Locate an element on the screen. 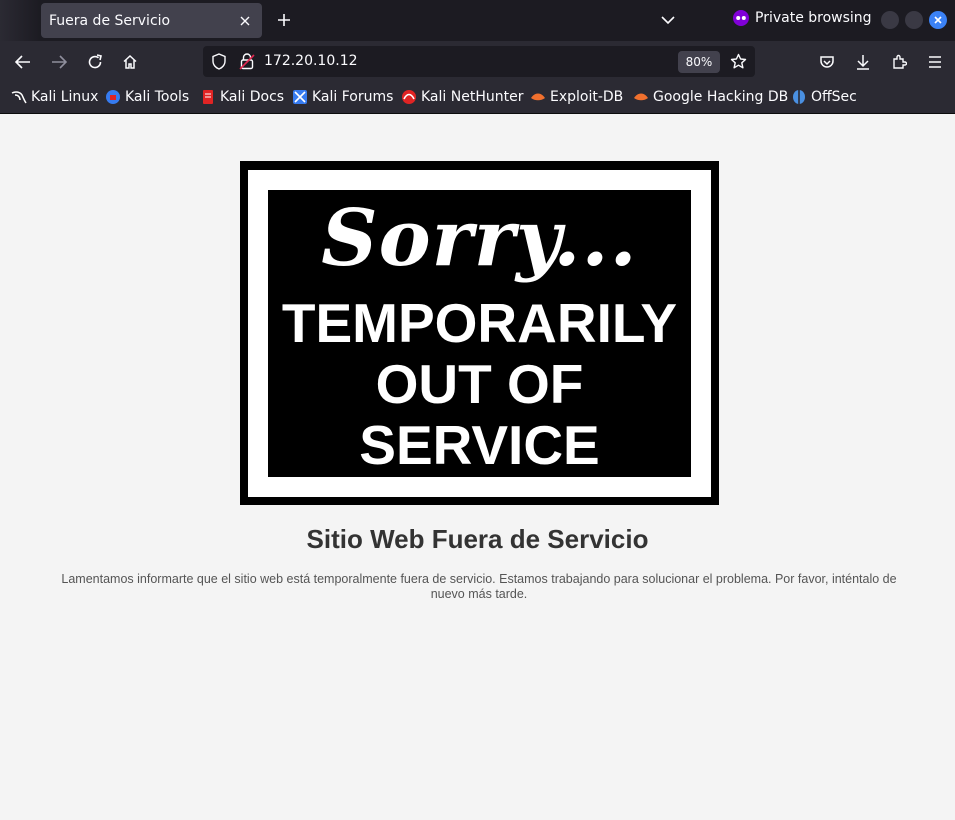  zoom-level-button: 80% is located at coordinates (699, 62).